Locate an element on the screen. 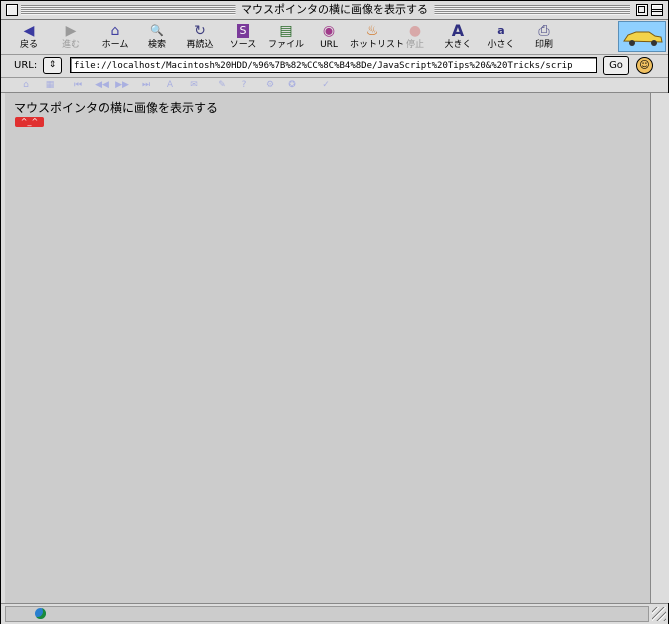  home-icon: ⌂ is located at coordinates (115, 31).